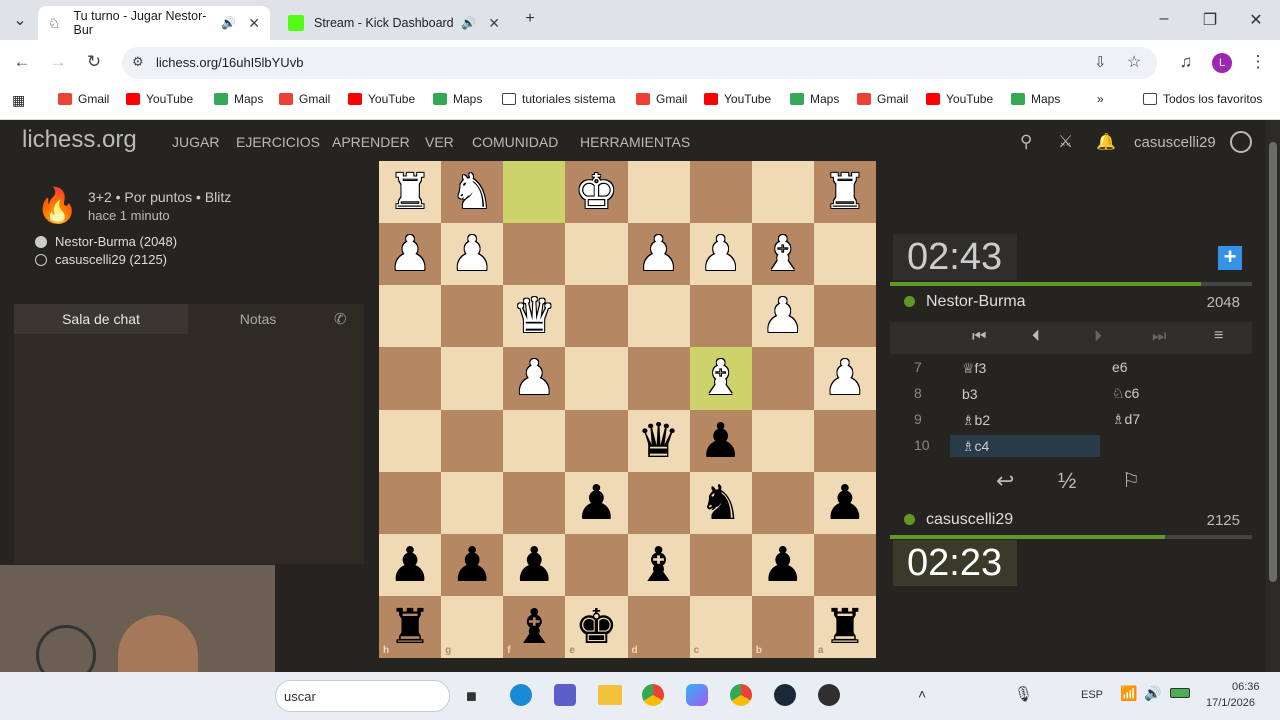 The width and height of the screenshot is (1280, 720). I want to click on resign-flag-icon: ⚐, so click(1131, 480).